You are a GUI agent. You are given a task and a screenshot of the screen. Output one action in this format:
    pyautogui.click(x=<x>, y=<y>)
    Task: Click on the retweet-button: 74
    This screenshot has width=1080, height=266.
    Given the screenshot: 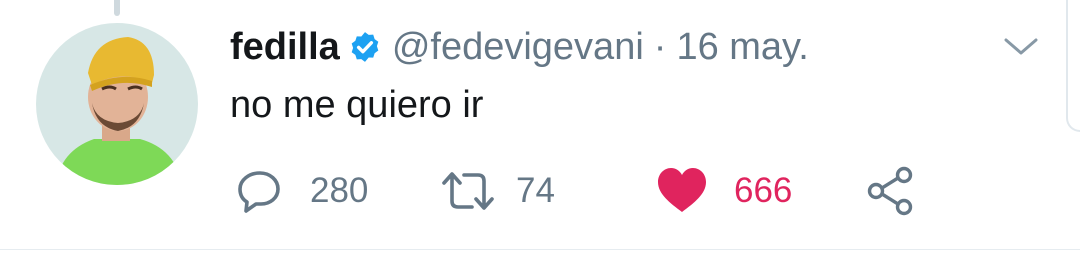 What is the action you would take?
    pyautogui.click(x=497, y=191)
    